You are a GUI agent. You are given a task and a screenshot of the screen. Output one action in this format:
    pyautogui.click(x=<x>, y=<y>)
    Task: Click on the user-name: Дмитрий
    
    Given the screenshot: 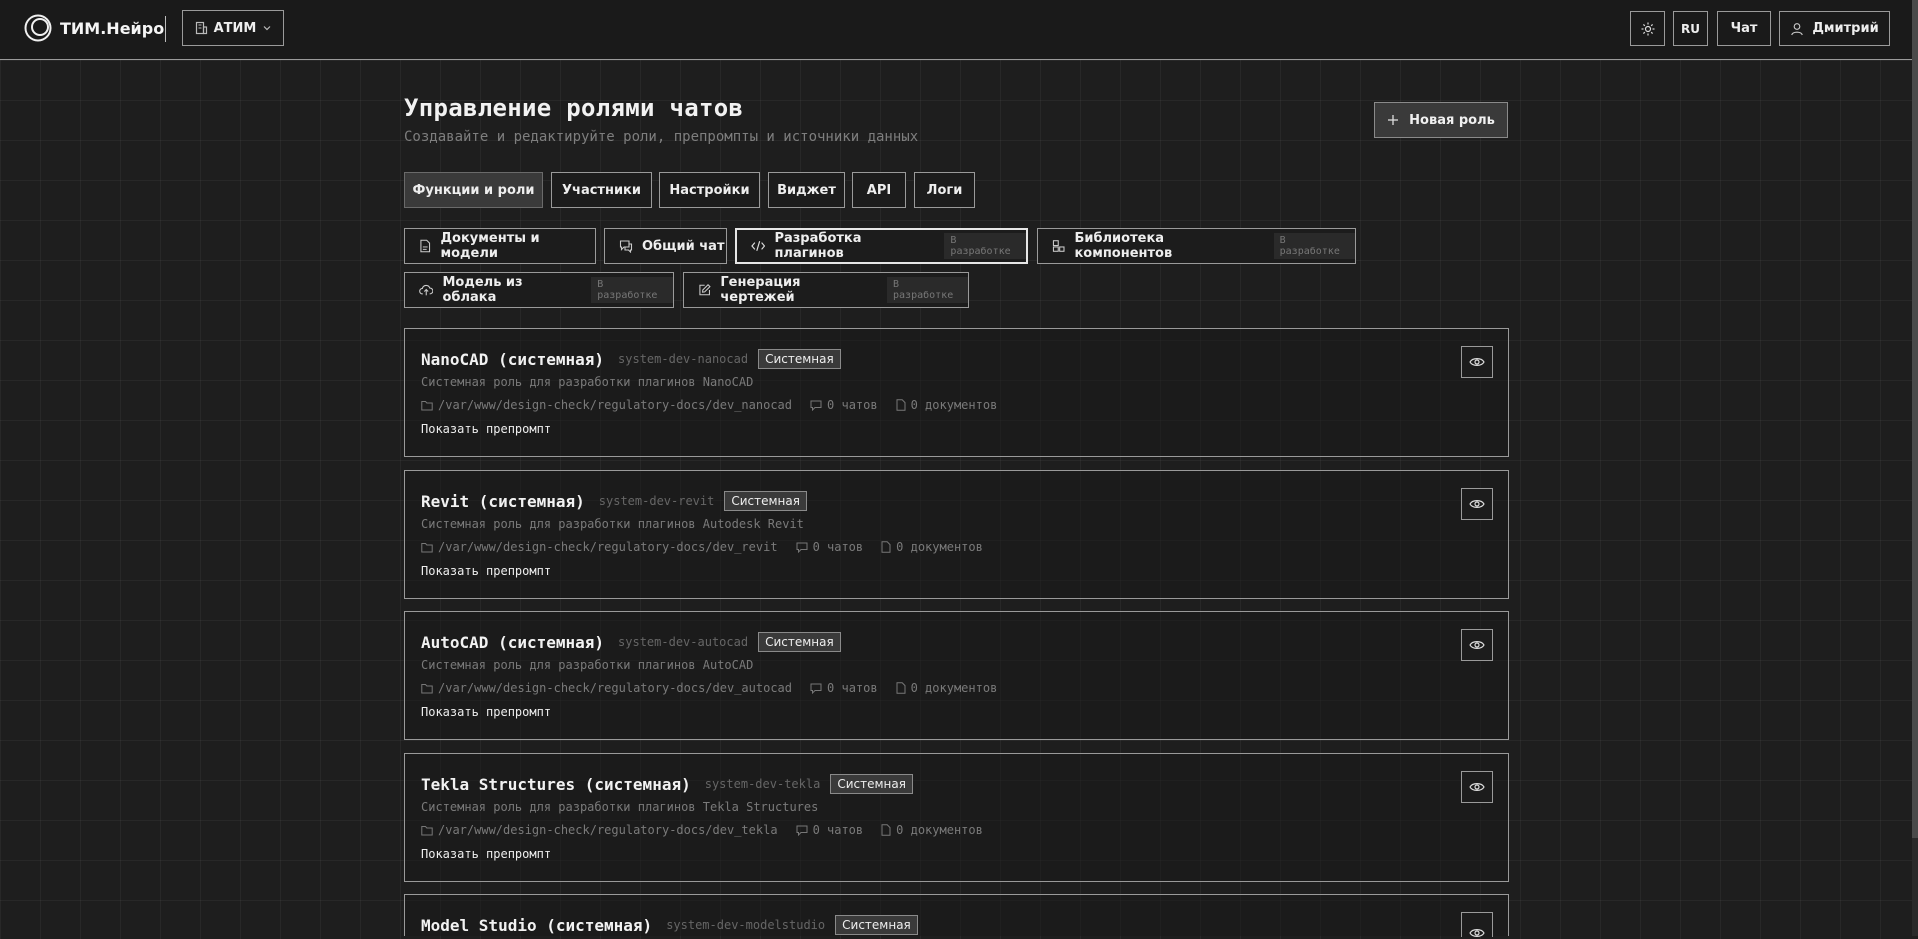 What is the action you would take?
    pyautogui.click(x=1845, y=28)
    